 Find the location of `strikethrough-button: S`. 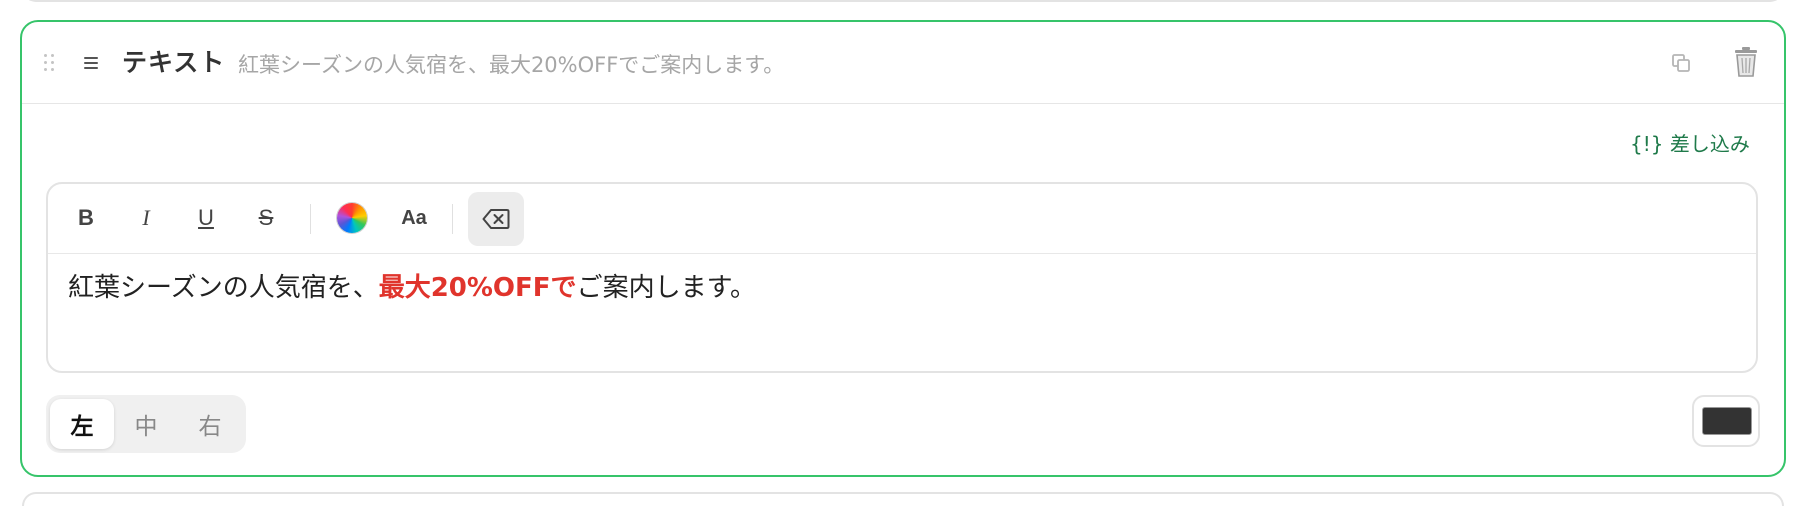

strikethrough-button: S is located at coordinates (266, 218).